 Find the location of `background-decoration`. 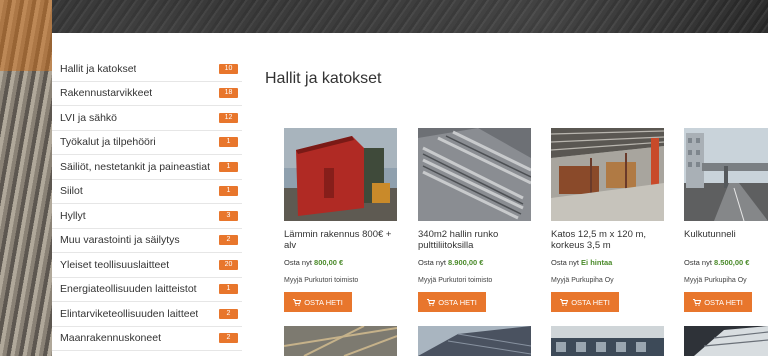

background-decoration is located at coordinates (26, 178).